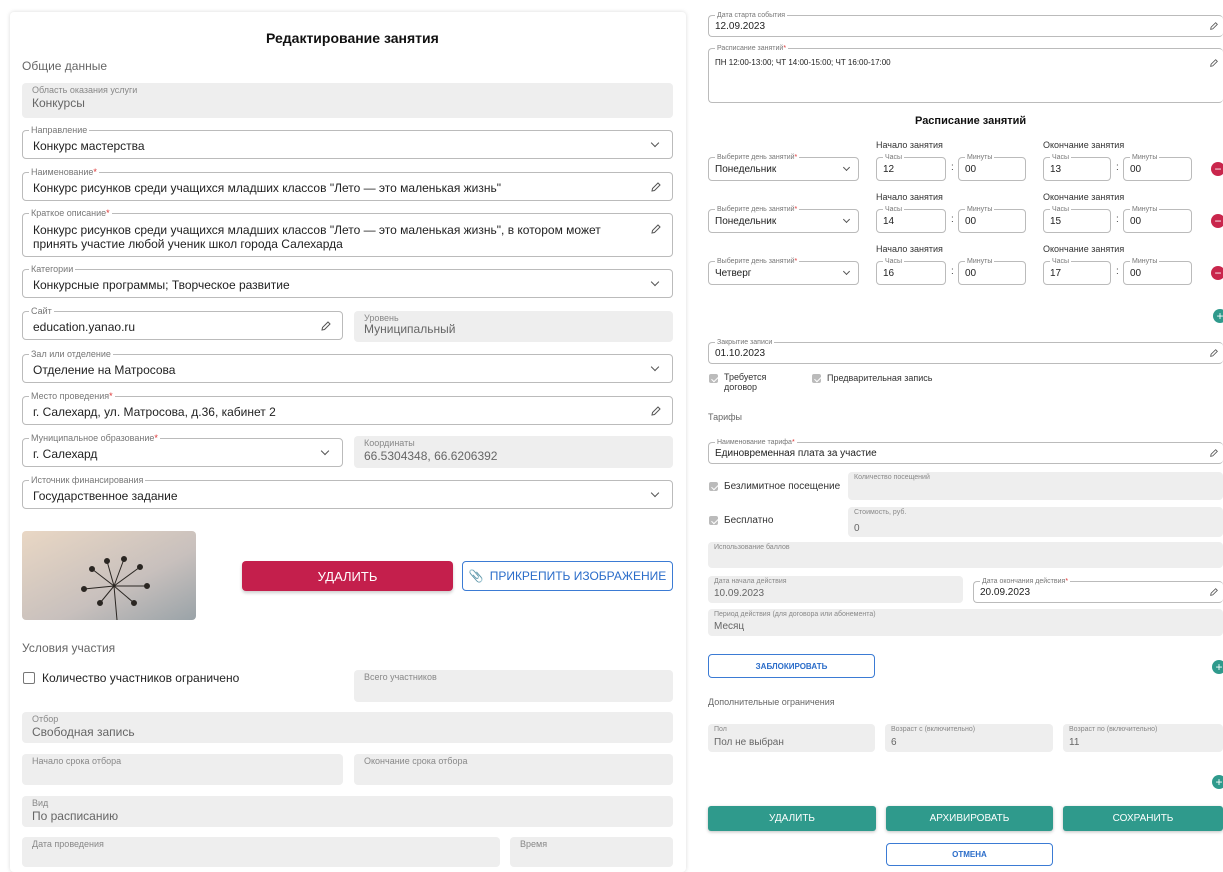 This screenshot has width=1223, height=872. I want to click on archive-button: АРХИВИРОВАТЬ, so click(969, 818).